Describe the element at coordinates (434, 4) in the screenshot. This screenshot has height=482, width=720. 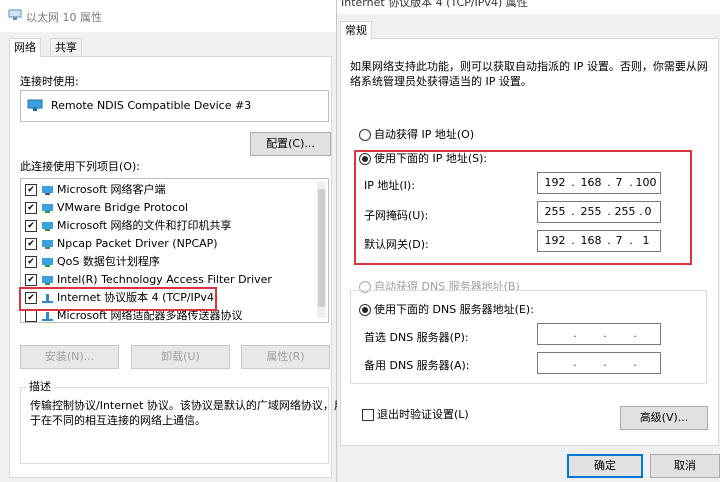
I see `right-dialog-title: Internet 协议版本 4 (TCP/IPv4) 属性` at that location.